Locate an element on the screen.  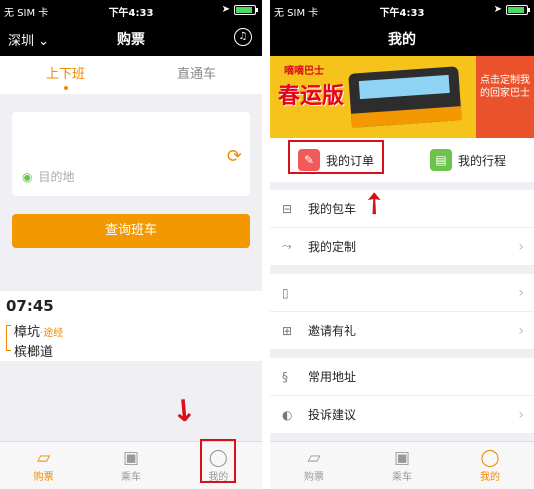
location-pin-icon: ◉ is located at coordinates (27, 176).